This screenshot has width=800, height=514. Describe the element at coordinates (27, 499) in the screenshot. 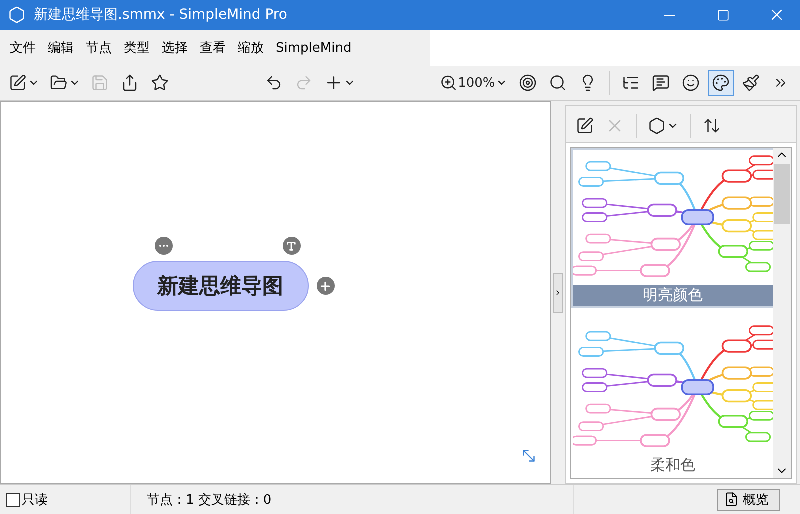

I see `readonly-checkbox: 只读` at that location.